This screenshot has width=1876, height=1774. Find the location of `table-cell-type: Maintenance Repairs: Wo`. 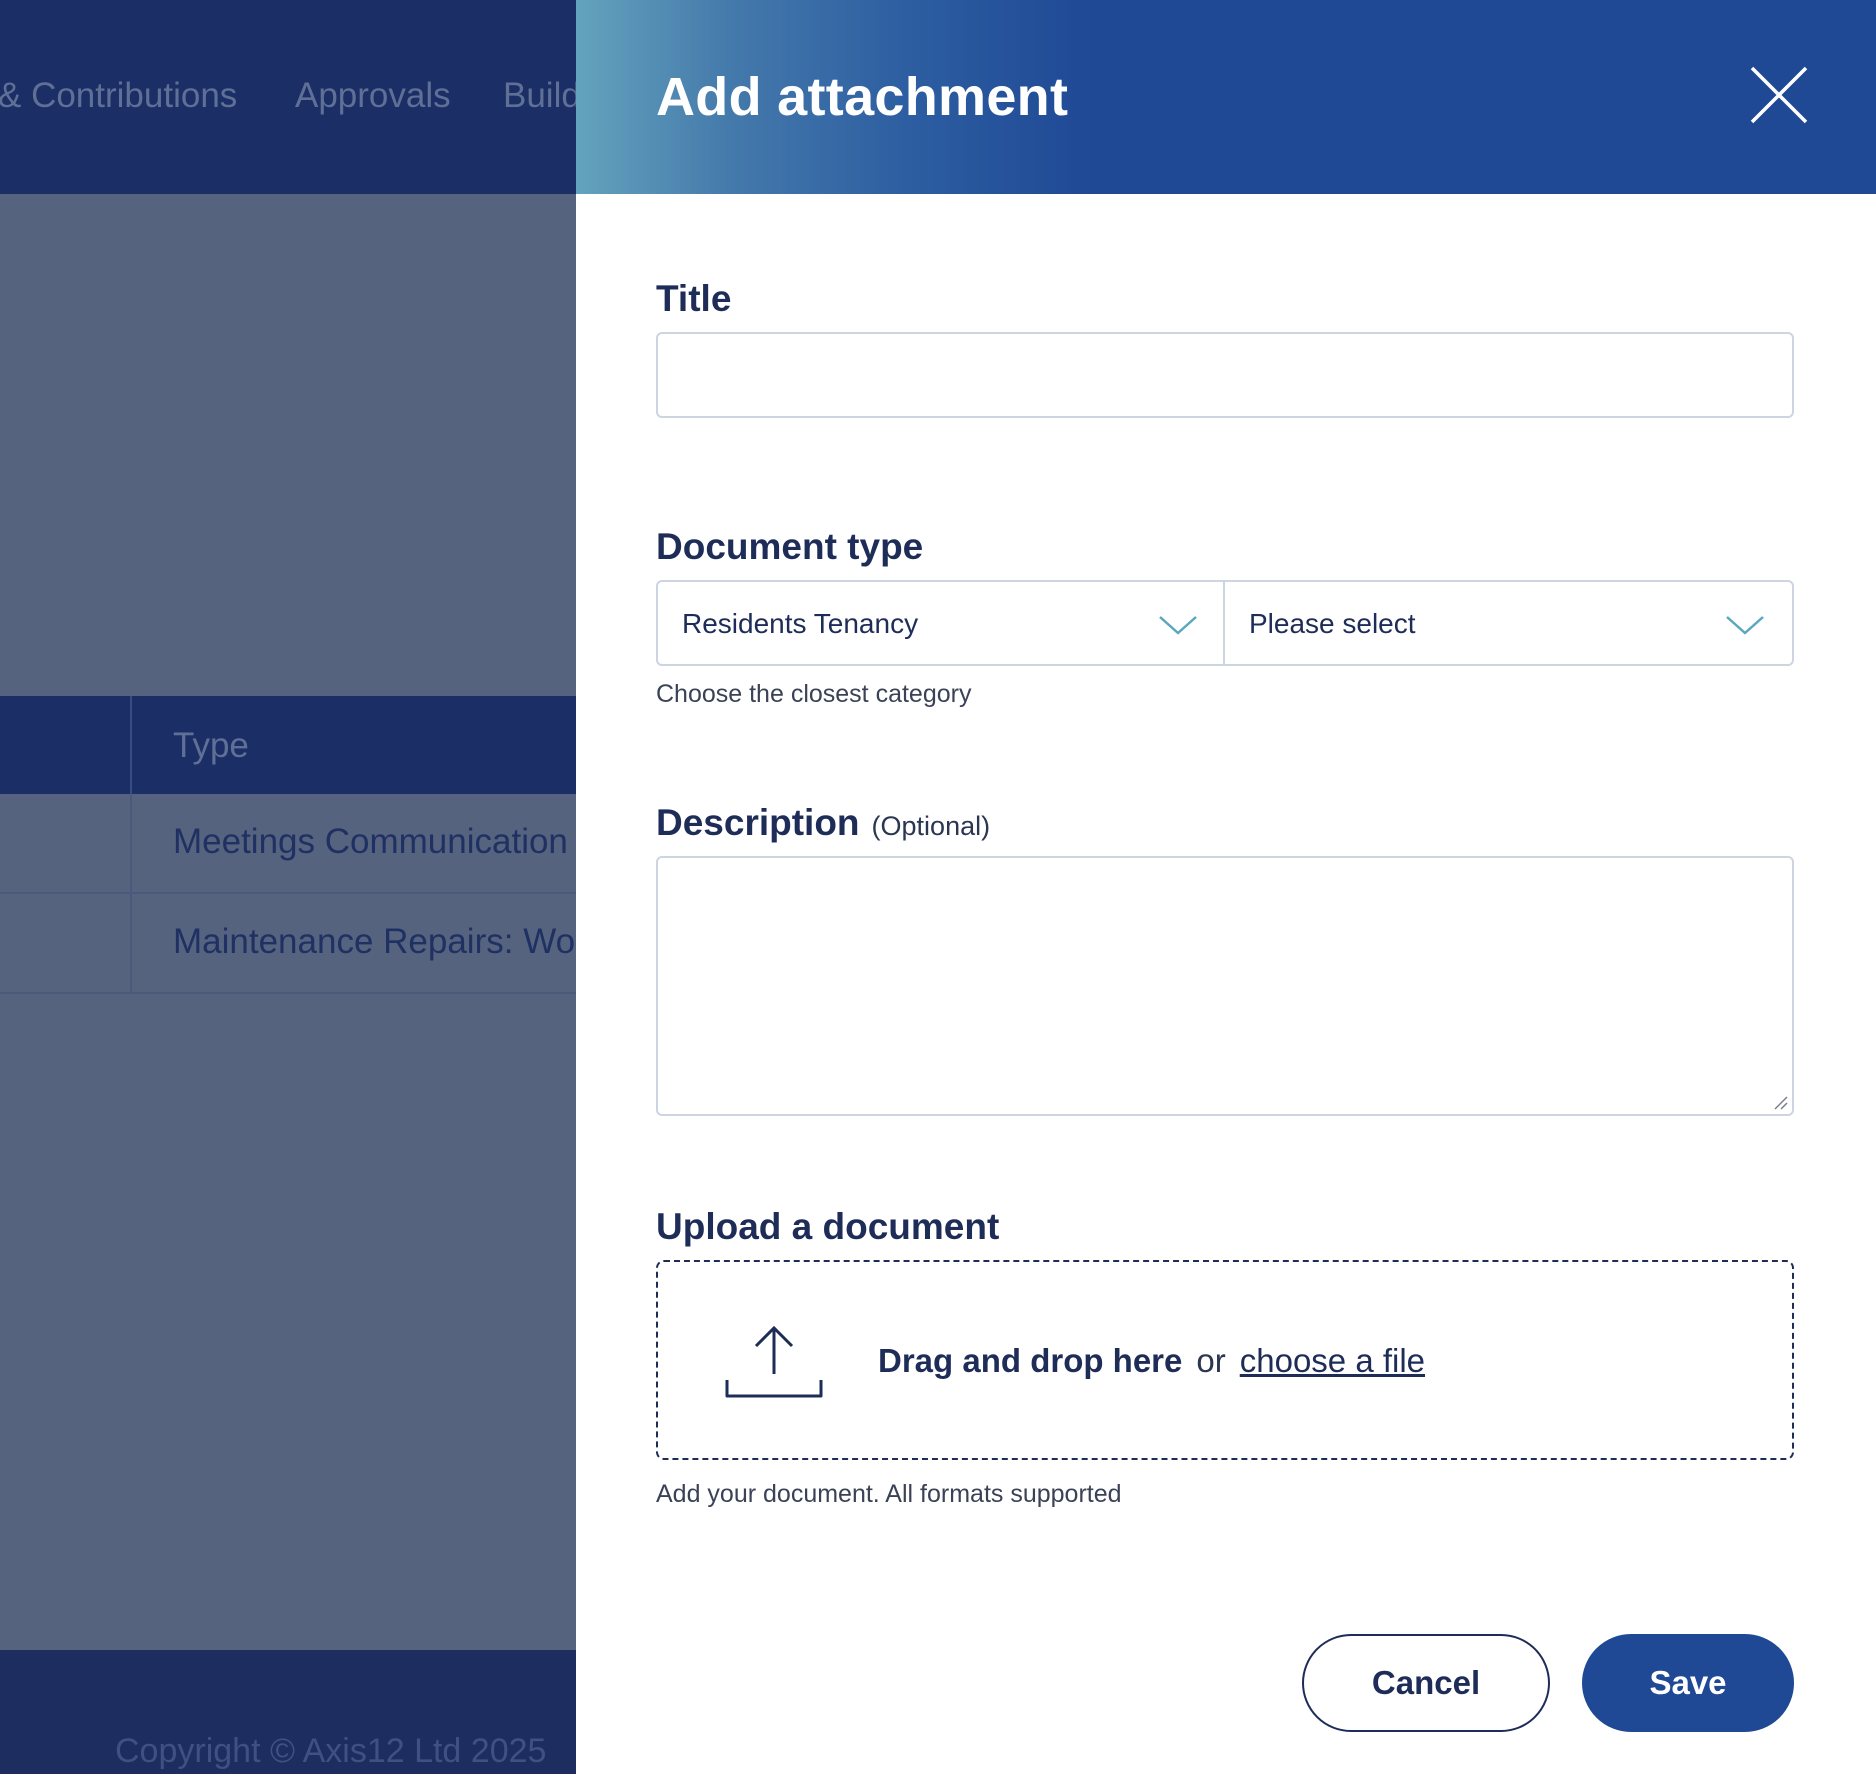

table-cell-type: Maintenance Repairs: Wo is located at coordinates (374, 941).